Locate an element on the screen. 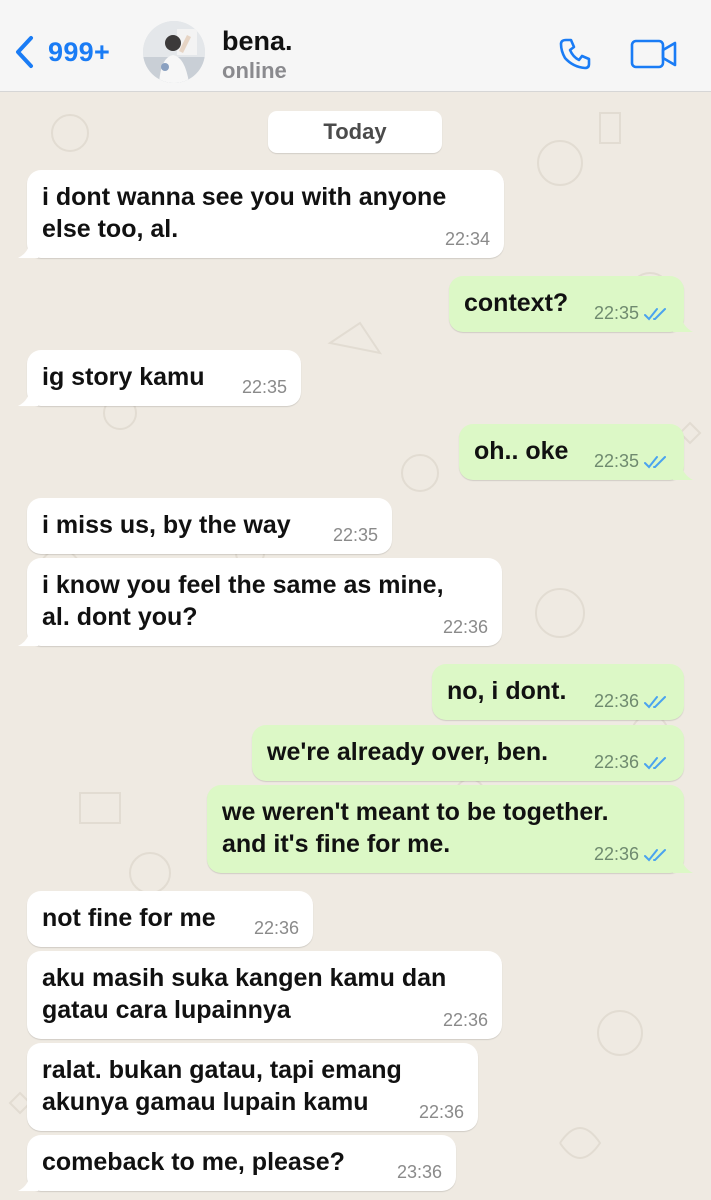 Image resolution: width=711 pixels, height=1200 pixels. message-bubble-incoming: i miss us, by the way 22:35 is located at coordinates (209, 526).